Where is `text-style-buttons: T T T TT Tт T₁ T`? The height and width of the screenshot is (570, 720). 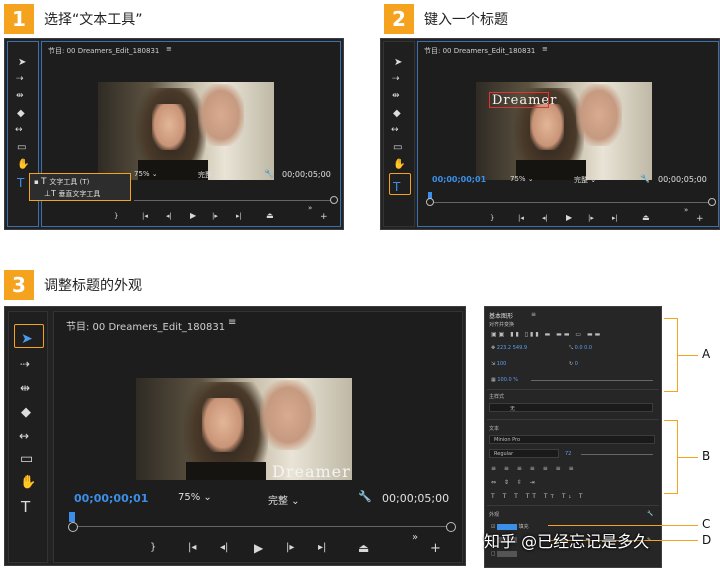
text-style-buttons: T T T TT Tт T₁ T is located at coordinates (538, 496).